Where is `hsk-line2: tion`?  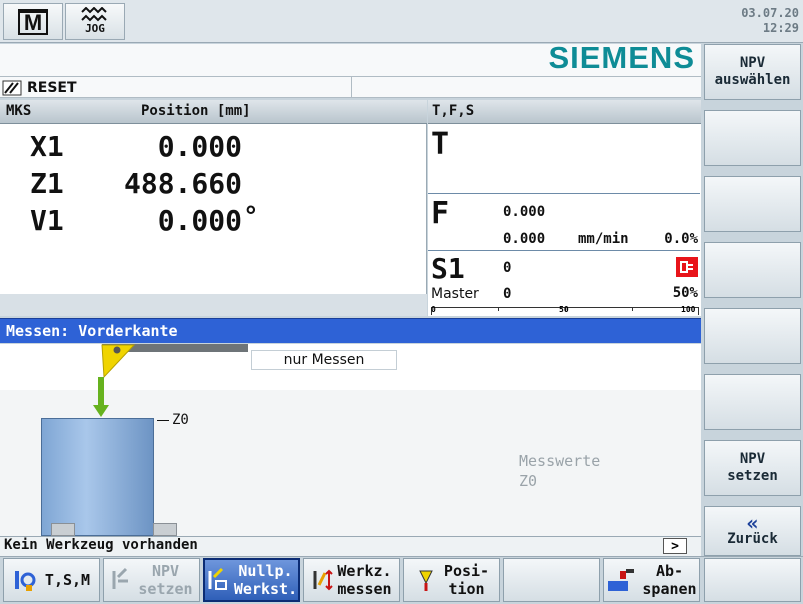
hsk-line2: tion is located at coordinates (466, 589).